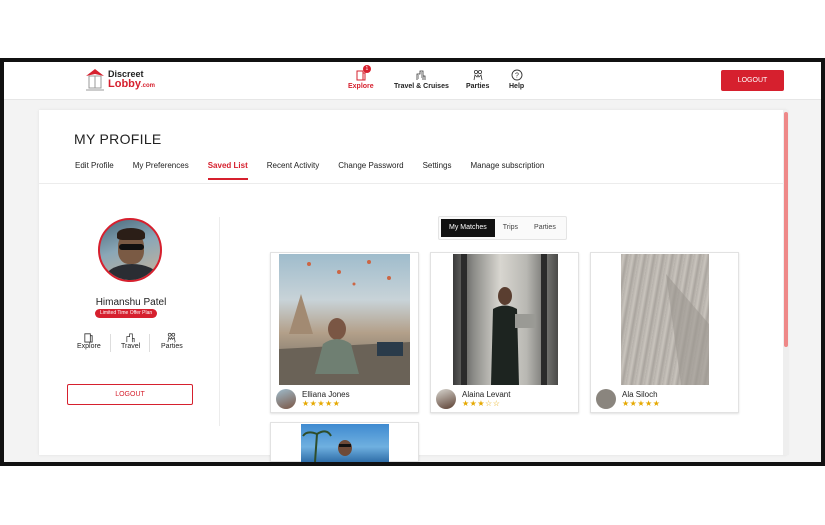 Image resolution: width=825 pixels, height=525 pixels. What do you see at coordinates (95, 80) in the screenshot?
I see `logo-icon` at bounding box center [95, 80].